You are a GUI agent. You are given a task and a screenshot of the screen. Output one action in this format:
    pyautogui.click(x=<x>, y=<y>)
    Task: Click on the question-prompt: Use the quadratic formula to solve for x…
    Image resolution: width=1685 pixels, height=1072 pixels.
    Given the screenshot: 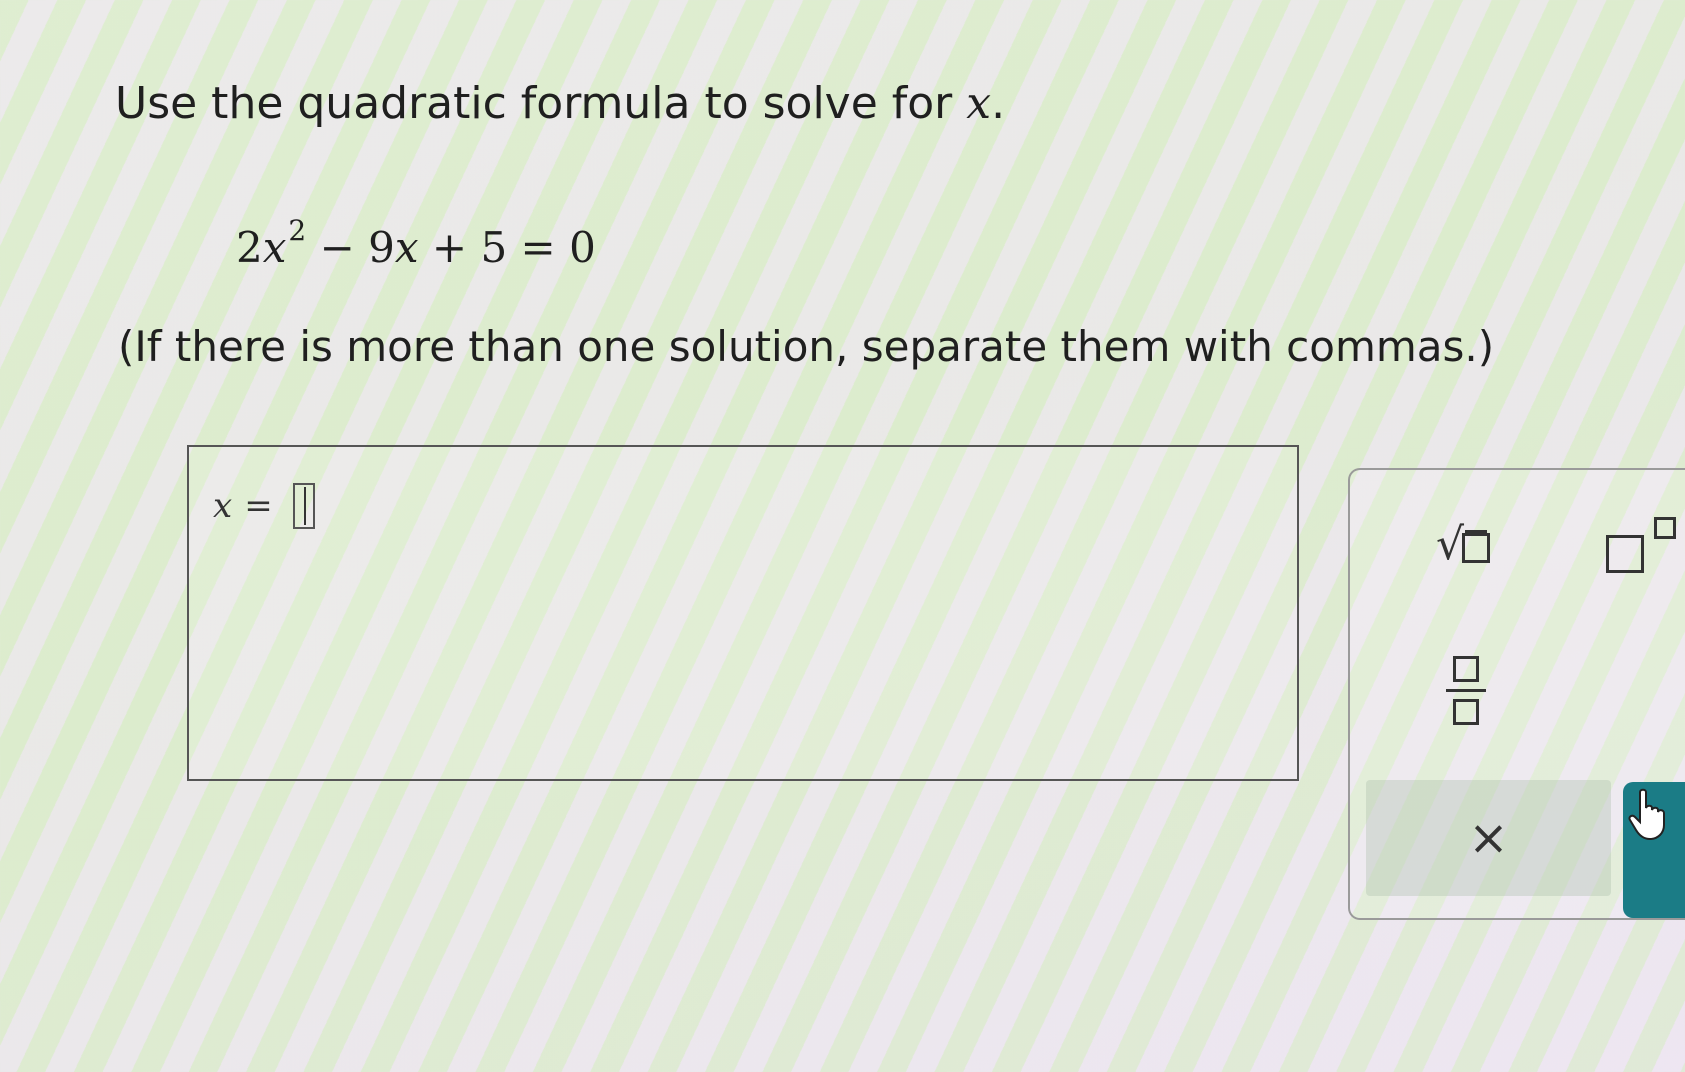 What is the action you would take?
    pyautogui.click(x=560, y=103)
    